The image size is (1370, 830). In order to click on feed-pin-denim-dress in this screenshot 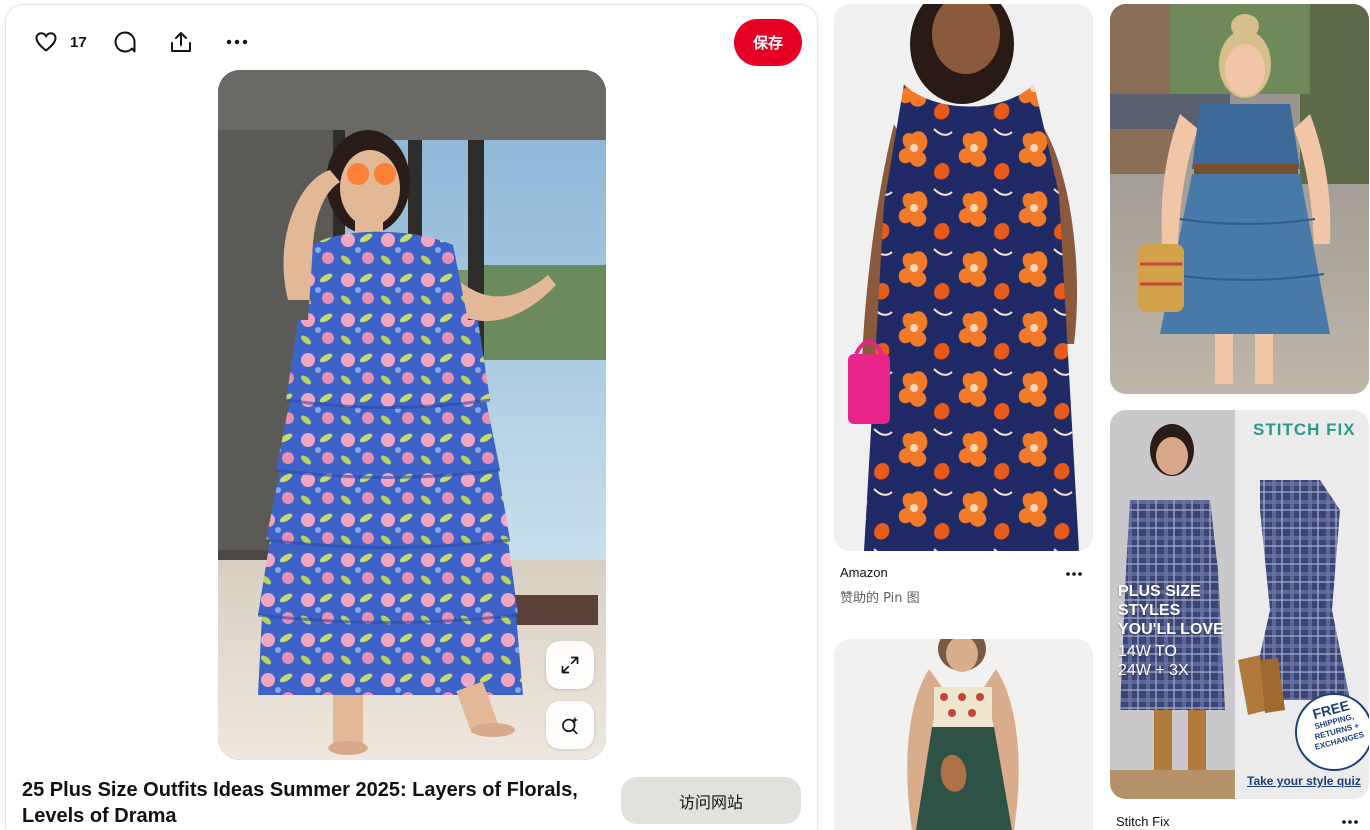, I will do `click(1239, 199)`.